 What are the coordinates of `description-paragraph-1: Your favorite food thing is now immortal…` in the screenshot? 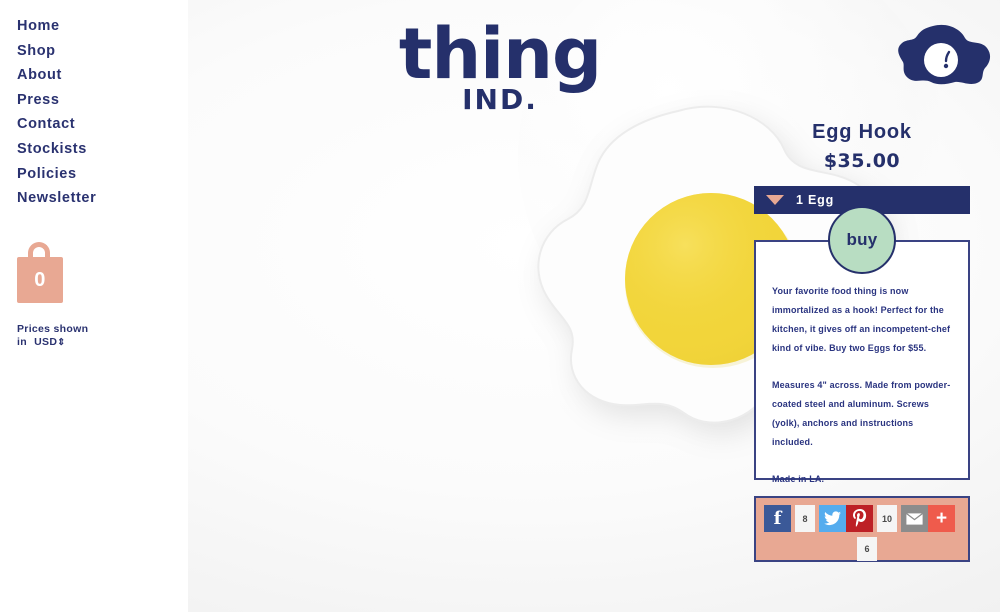 It's located at (861, 319).